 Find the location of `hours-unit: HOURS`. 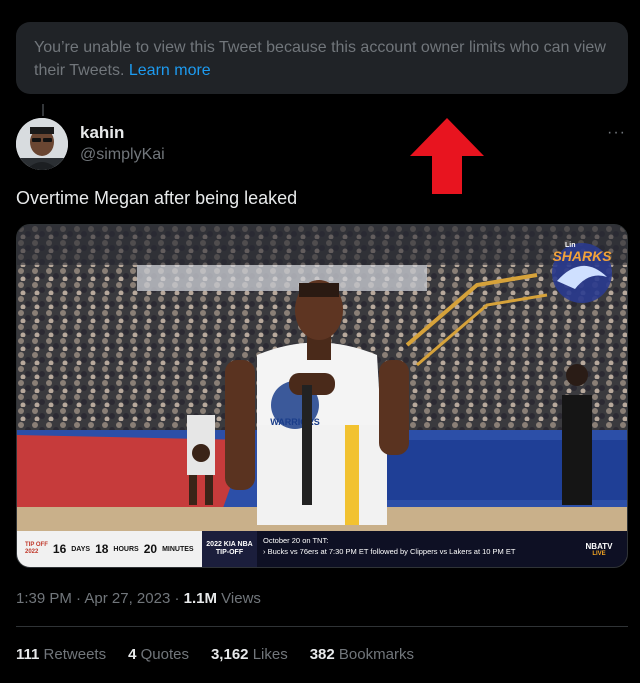

hours-unit: HOURS is located at coordinates (126, 549).